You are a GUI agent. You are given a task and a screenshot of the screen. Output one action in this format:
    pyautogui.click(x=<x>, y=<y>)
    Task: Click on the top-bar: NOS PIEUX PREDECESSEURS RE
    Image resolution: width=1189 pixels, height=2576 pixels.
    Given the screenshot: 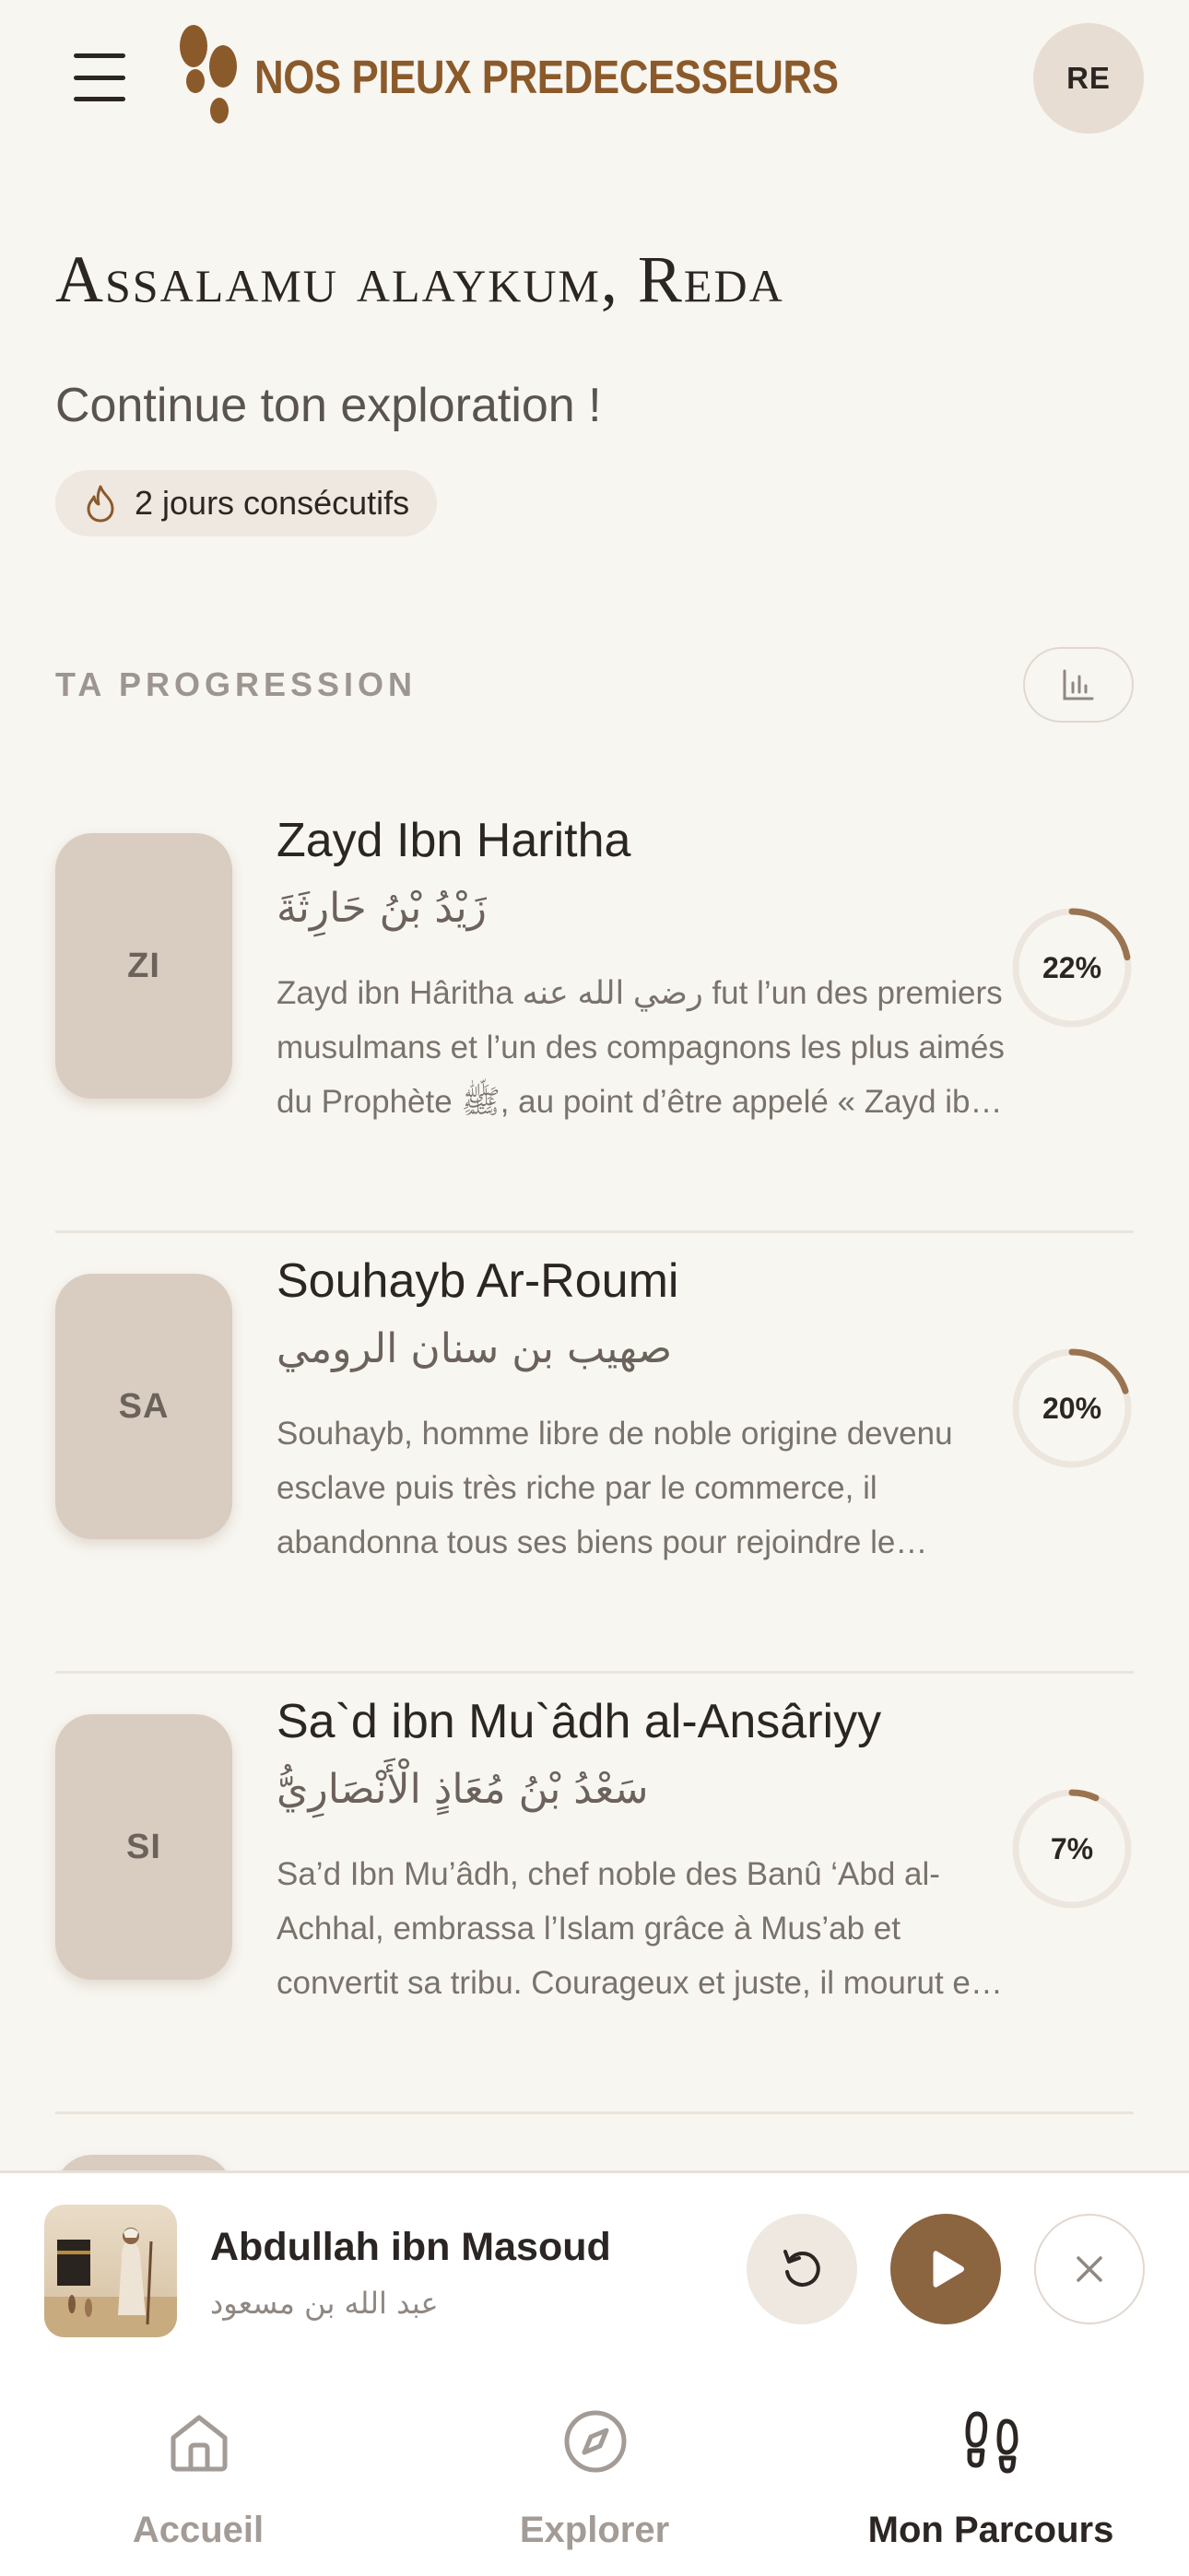 What is the action you would take?
    pyautogui.click(x=594, y=79)
    